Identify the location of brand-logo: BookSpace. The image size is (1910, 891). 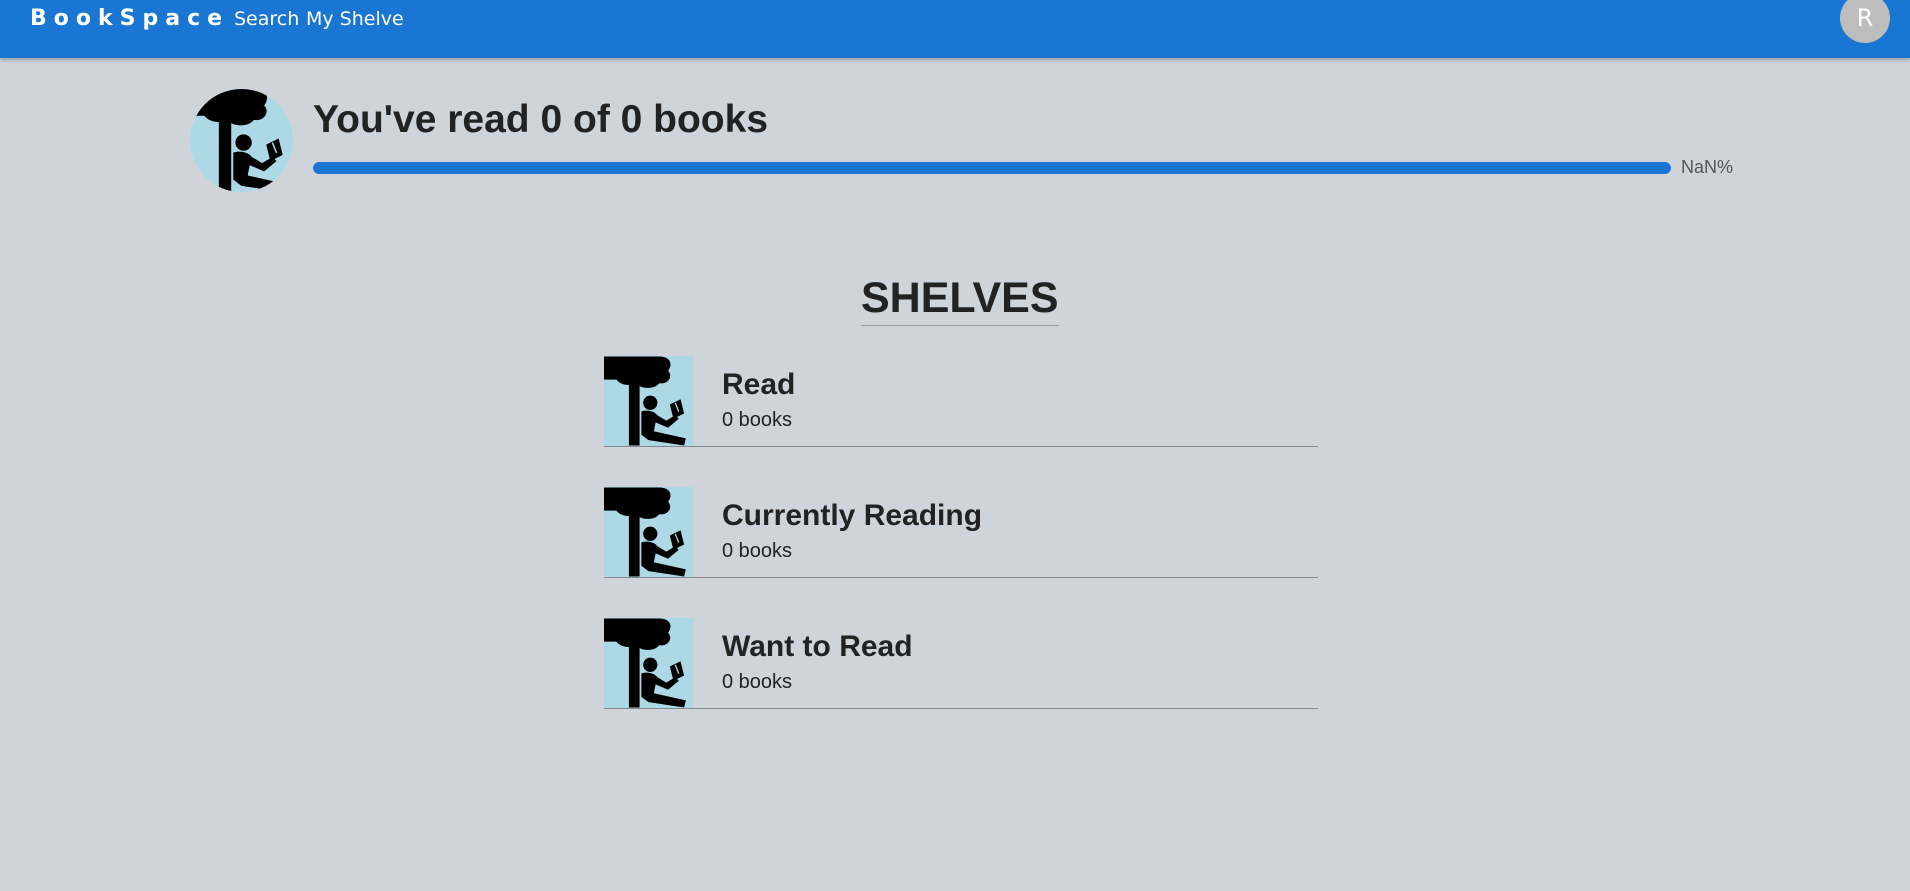
(129, 18).